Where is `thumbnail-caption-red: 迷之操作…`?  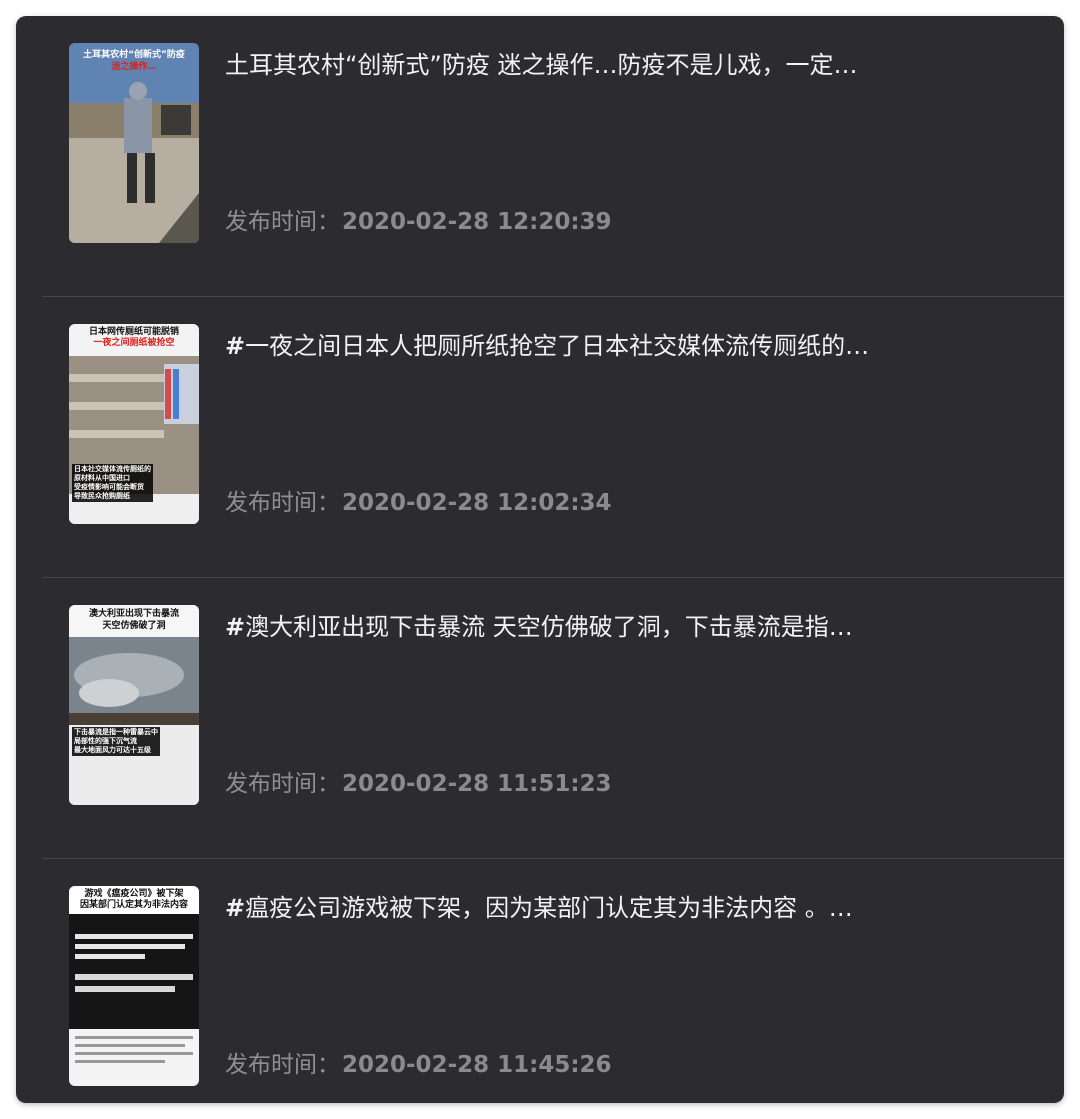 thumbnail-caption-red: 迷之操作… is located at coordinates (134, 67).